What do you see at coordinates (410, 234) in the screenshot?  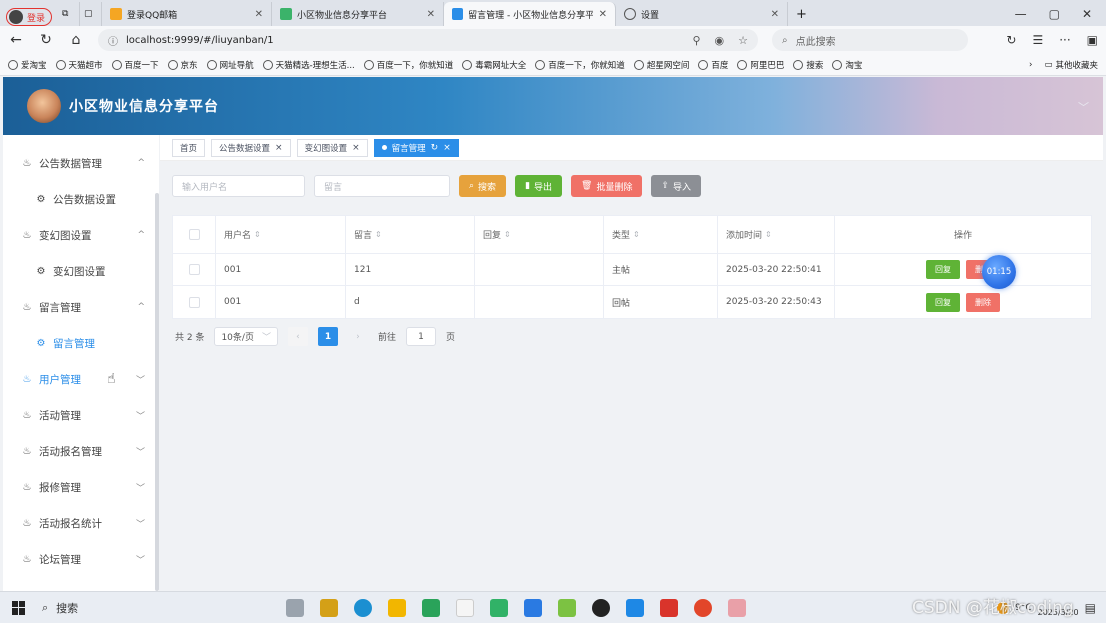 I see `col-message: 留言 ⇕` at bounding box center [410, 234].